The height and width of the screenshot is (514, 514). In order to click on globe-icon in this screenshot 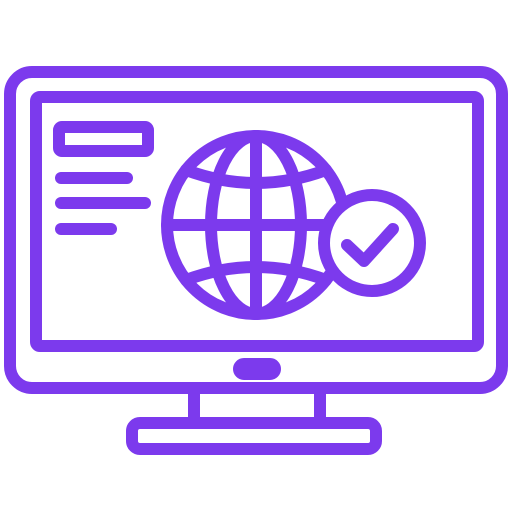, I will do `click(256, 225)`.